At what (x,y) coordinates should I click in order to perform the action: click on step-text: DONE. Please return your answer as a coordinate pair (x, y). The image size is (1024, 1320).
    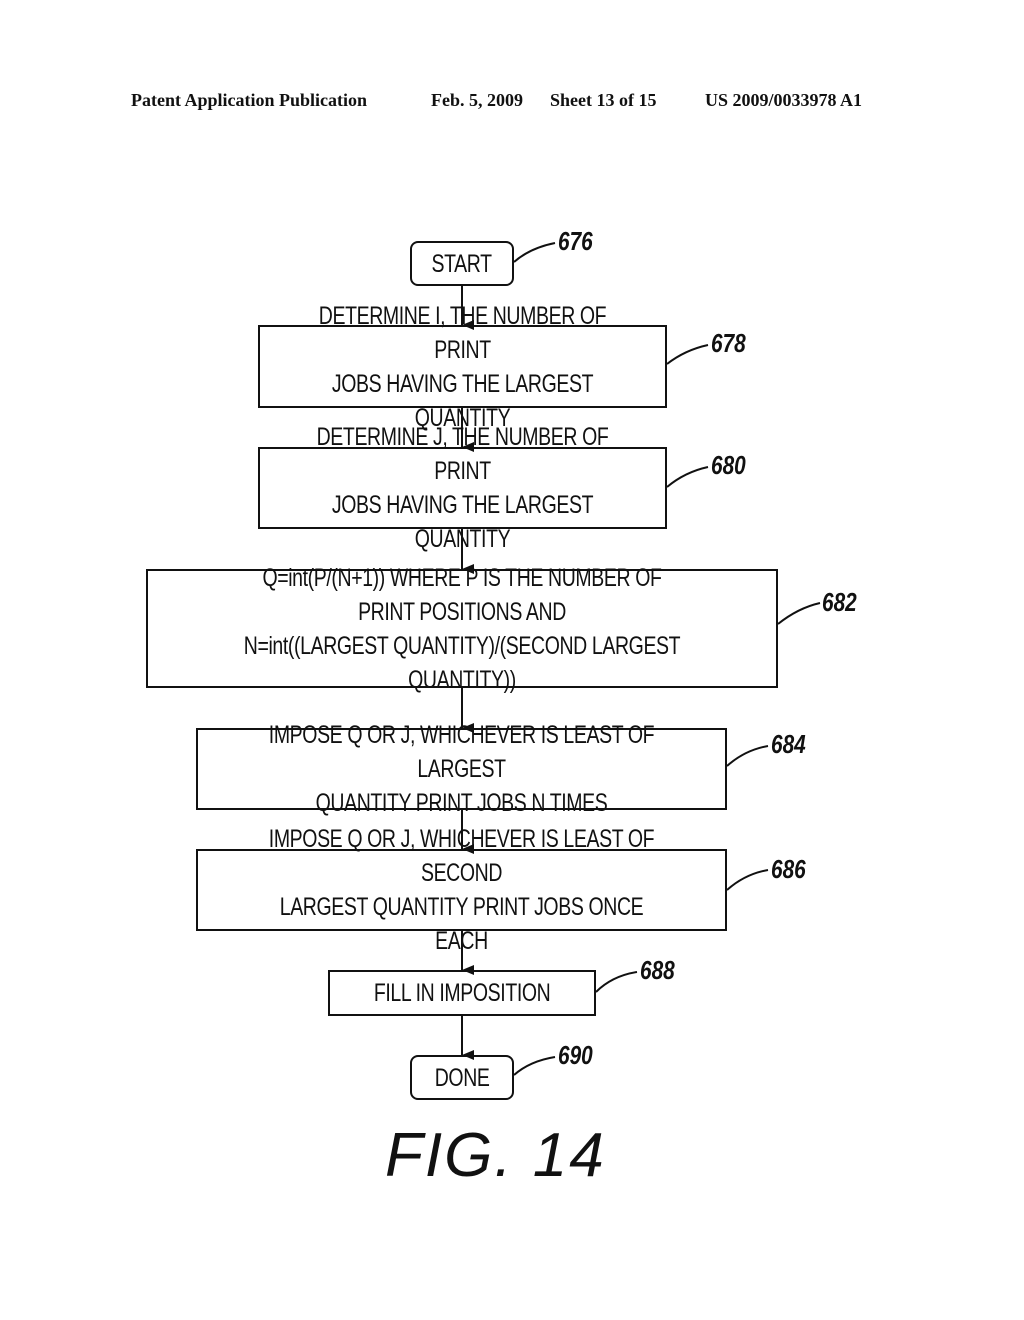
    Looking at the image, I should click on (462, 1077).